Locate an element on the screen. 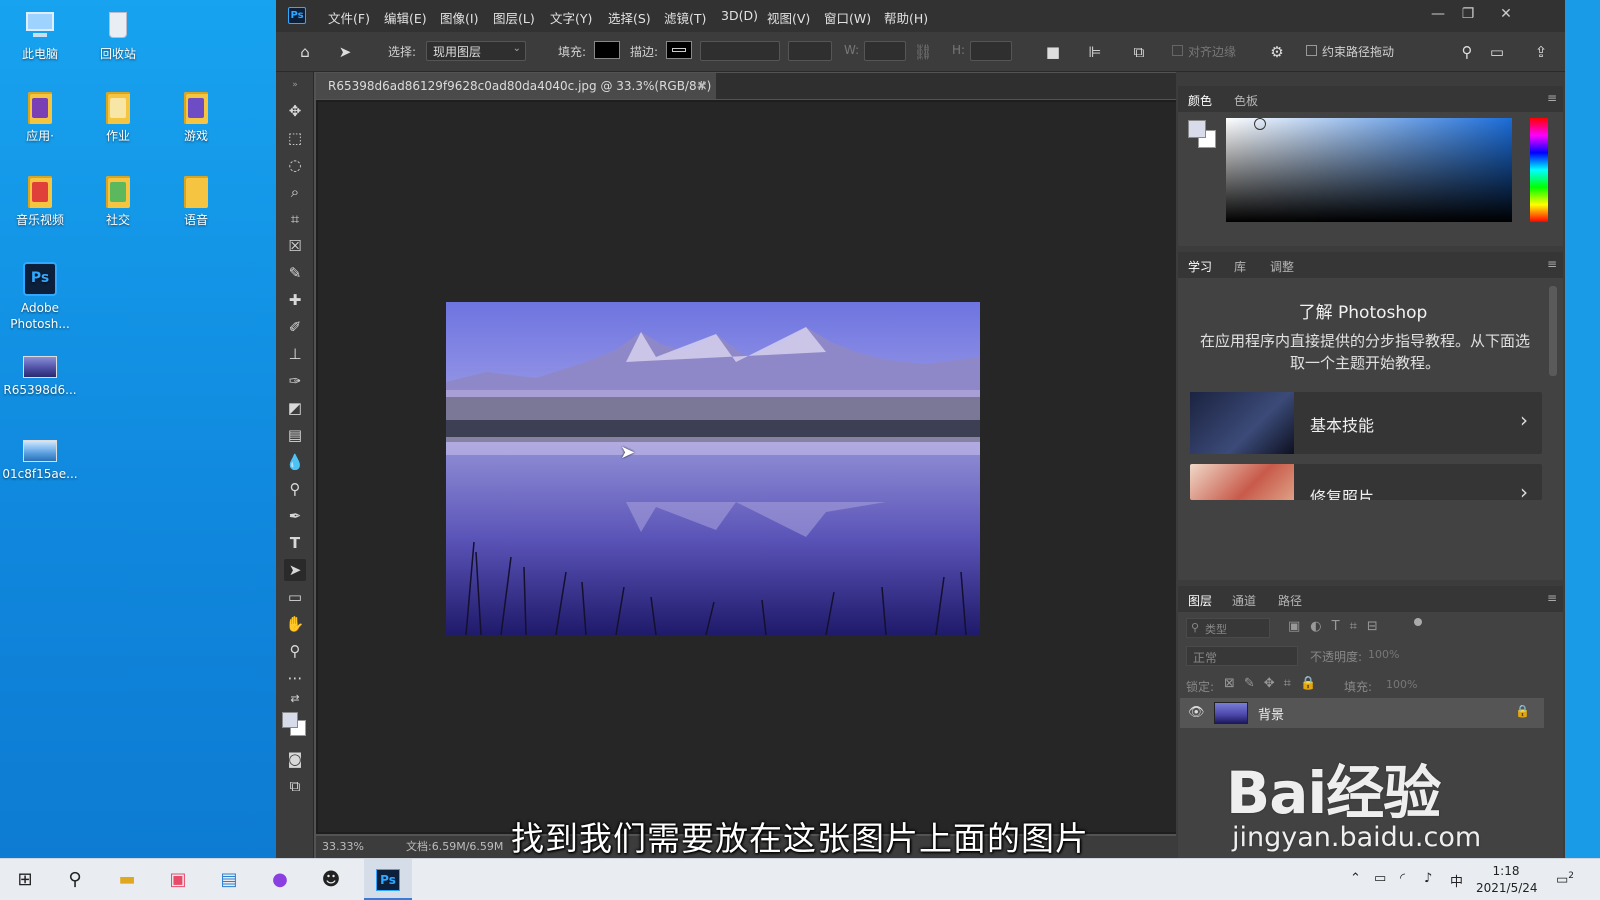 Image resolution: width=1600 pixels, height=900 pixels. volume-icon: ♪ is located at coordinates (1428, 878).